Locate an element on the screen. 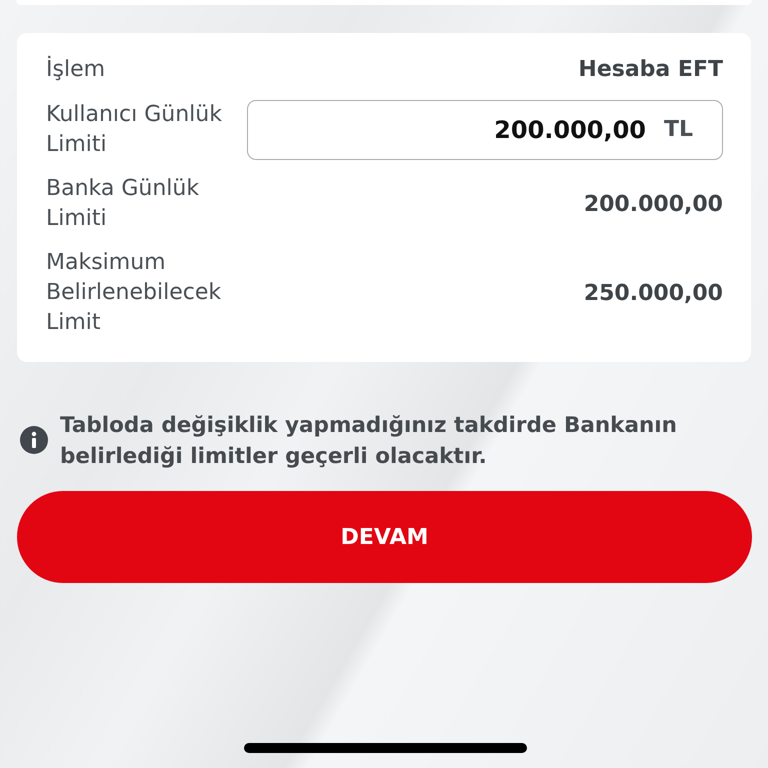 The height and width of the screenshot is (768, 768). currency-label: TL is located at coordinates (678, 130).